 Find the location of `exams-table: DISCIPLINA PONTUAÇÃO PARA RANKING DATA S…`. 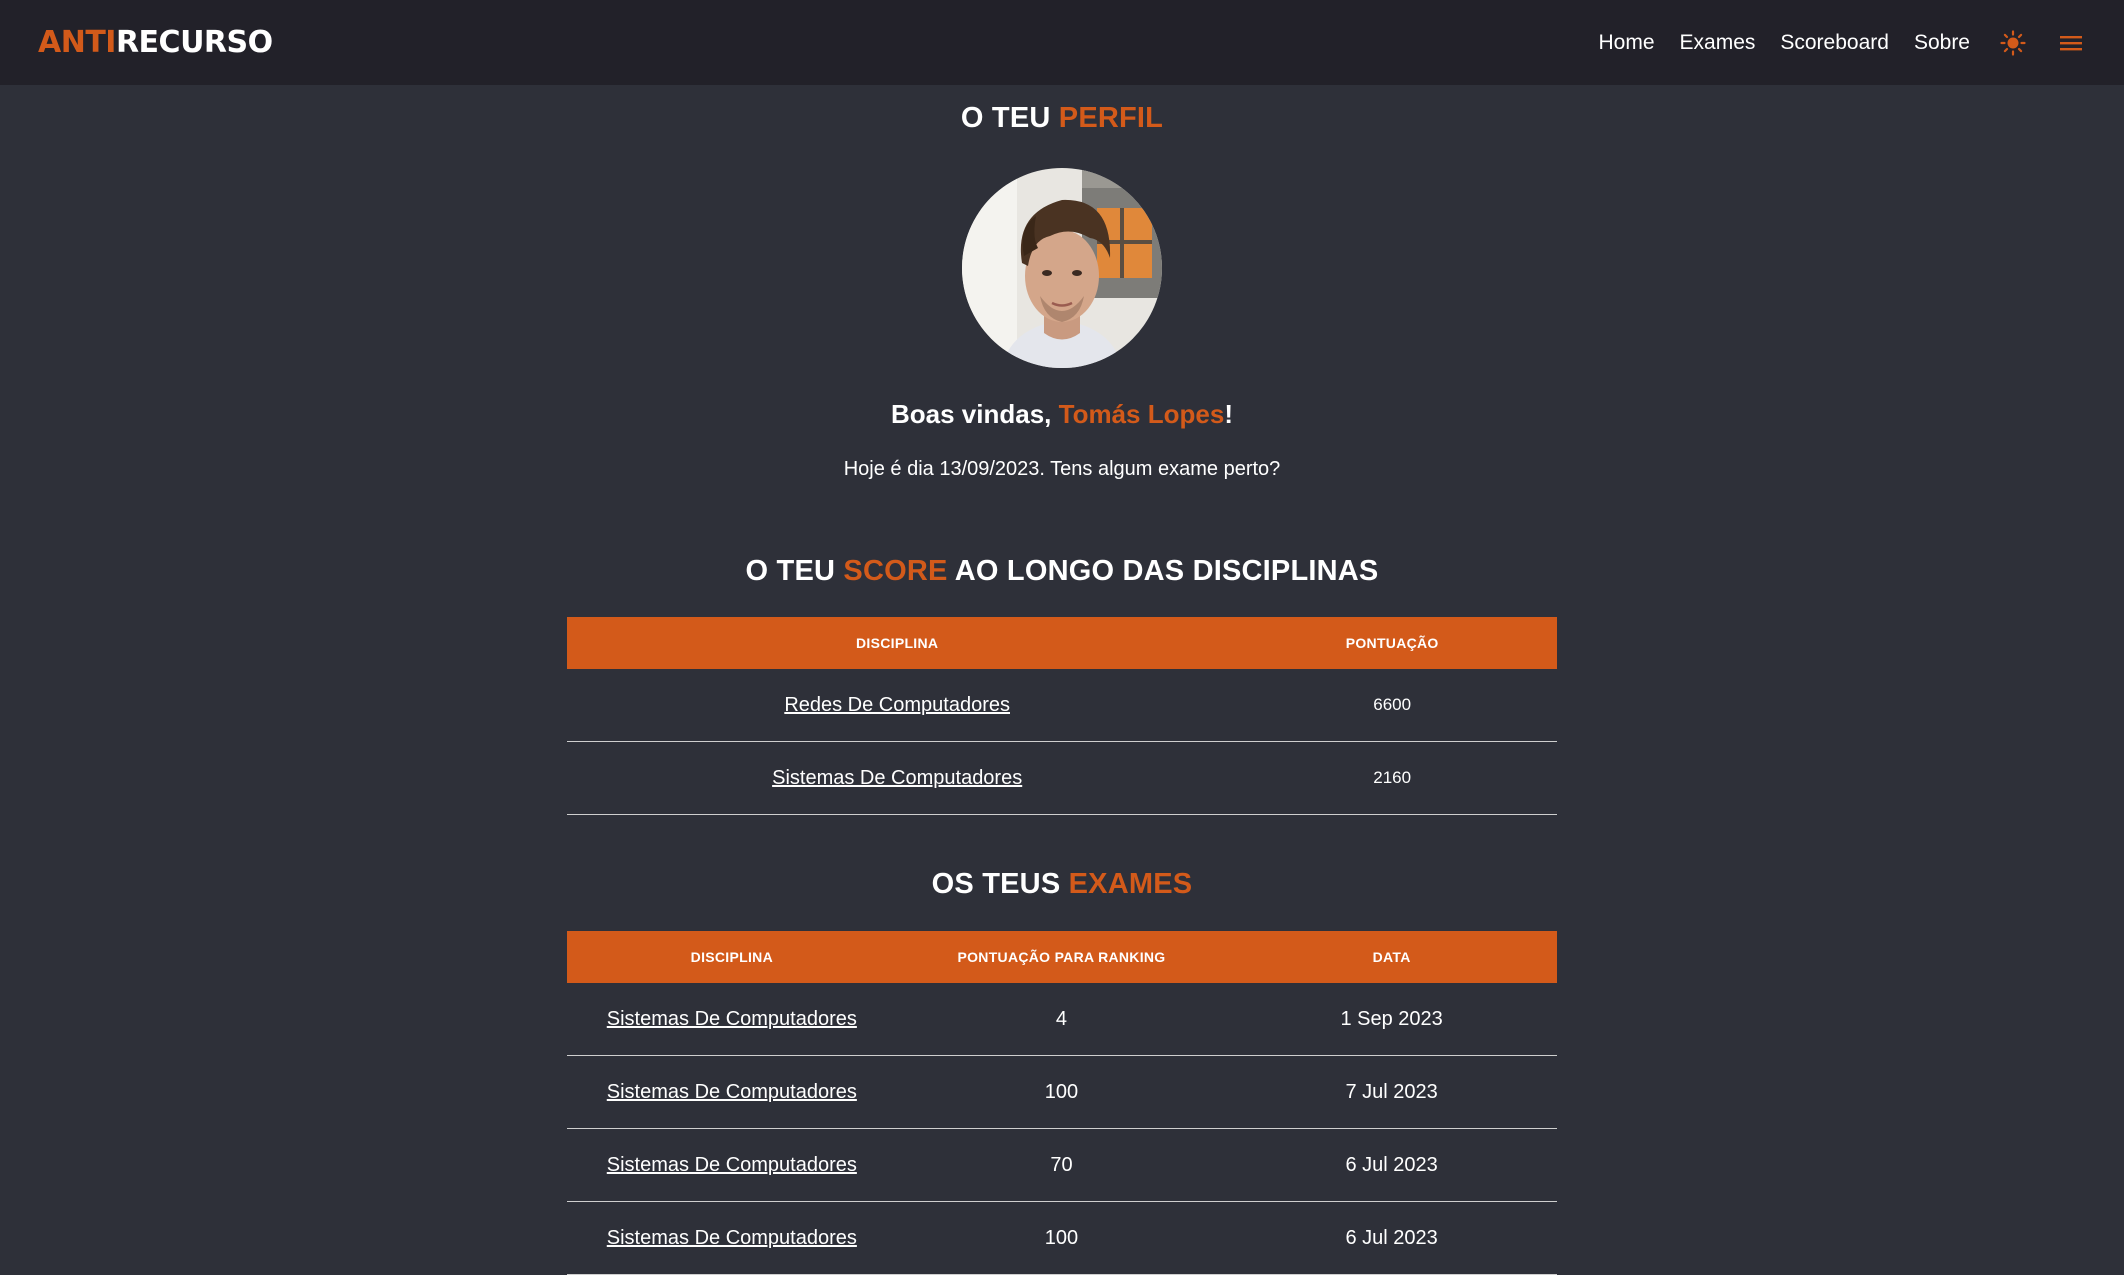

exams-table: DISCIPLINA PONTUAÇÃO PARA RANKING DATA S… is located at coordinates (1062, 1103).